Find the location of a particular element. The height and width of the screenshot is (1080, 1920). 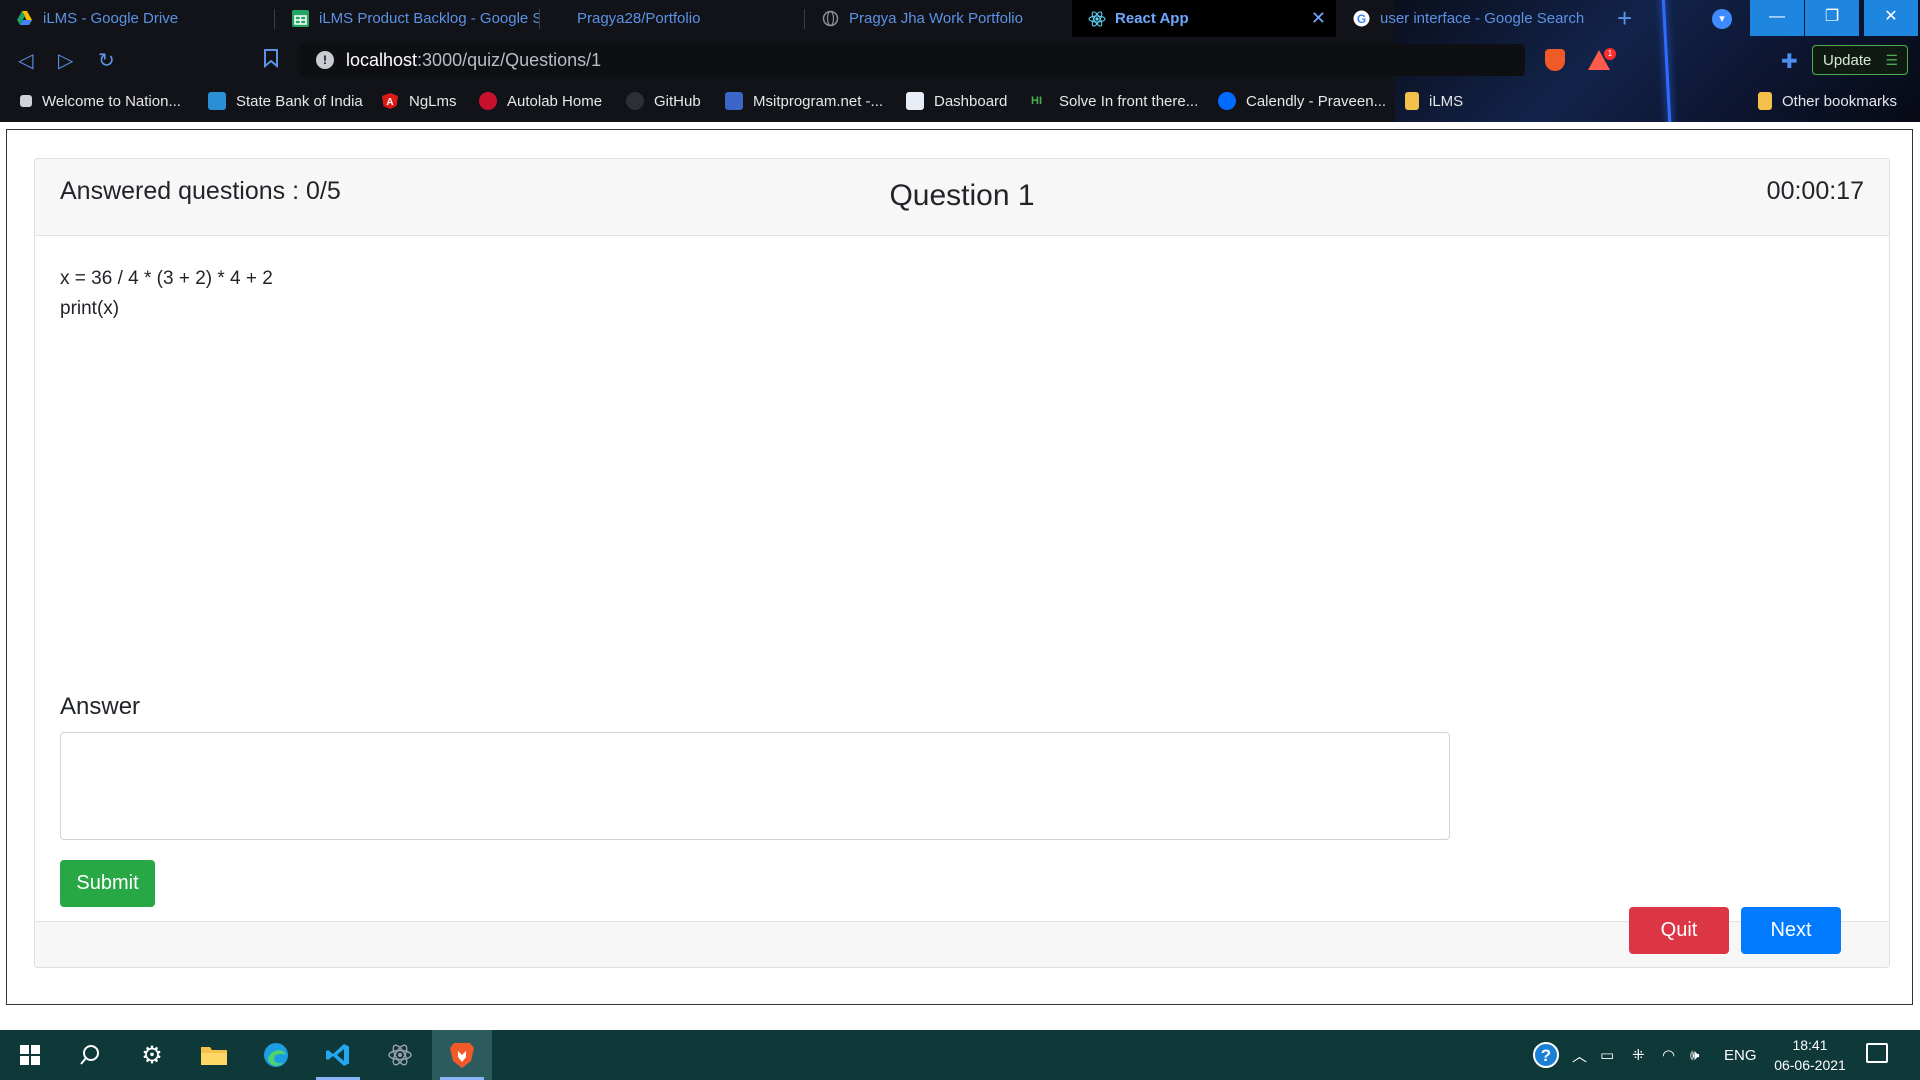

tab-google-search: G user interface - Google Search is located at coordinates (1469, 18).